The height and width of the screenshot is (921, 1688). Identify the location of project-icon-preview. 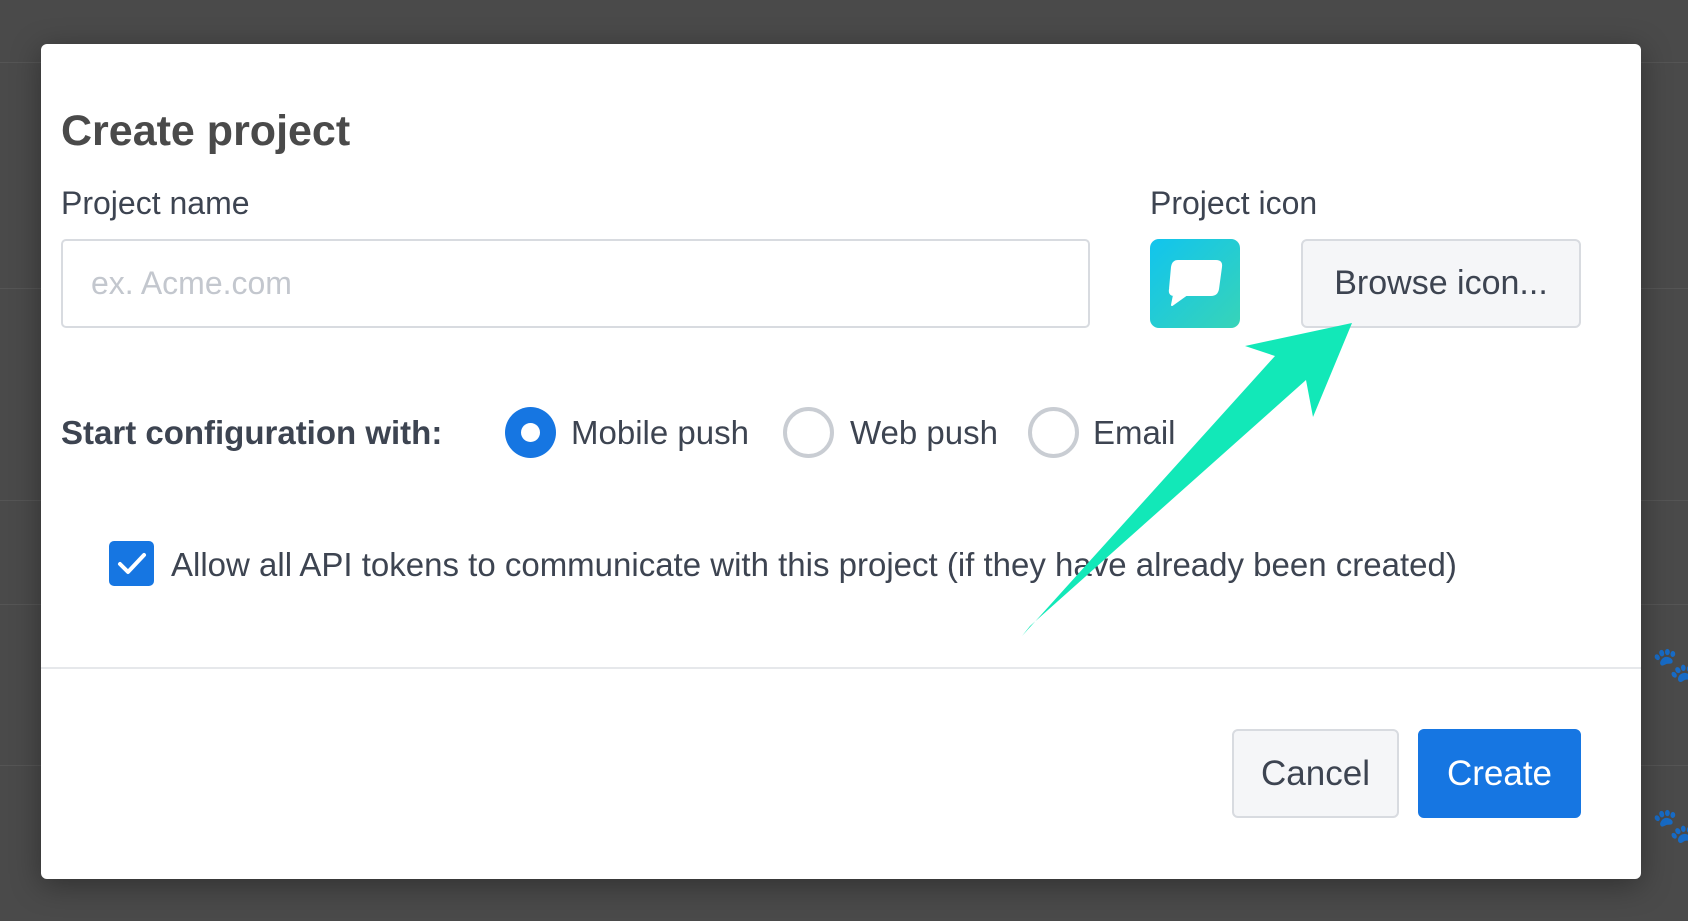
(1195, 283).